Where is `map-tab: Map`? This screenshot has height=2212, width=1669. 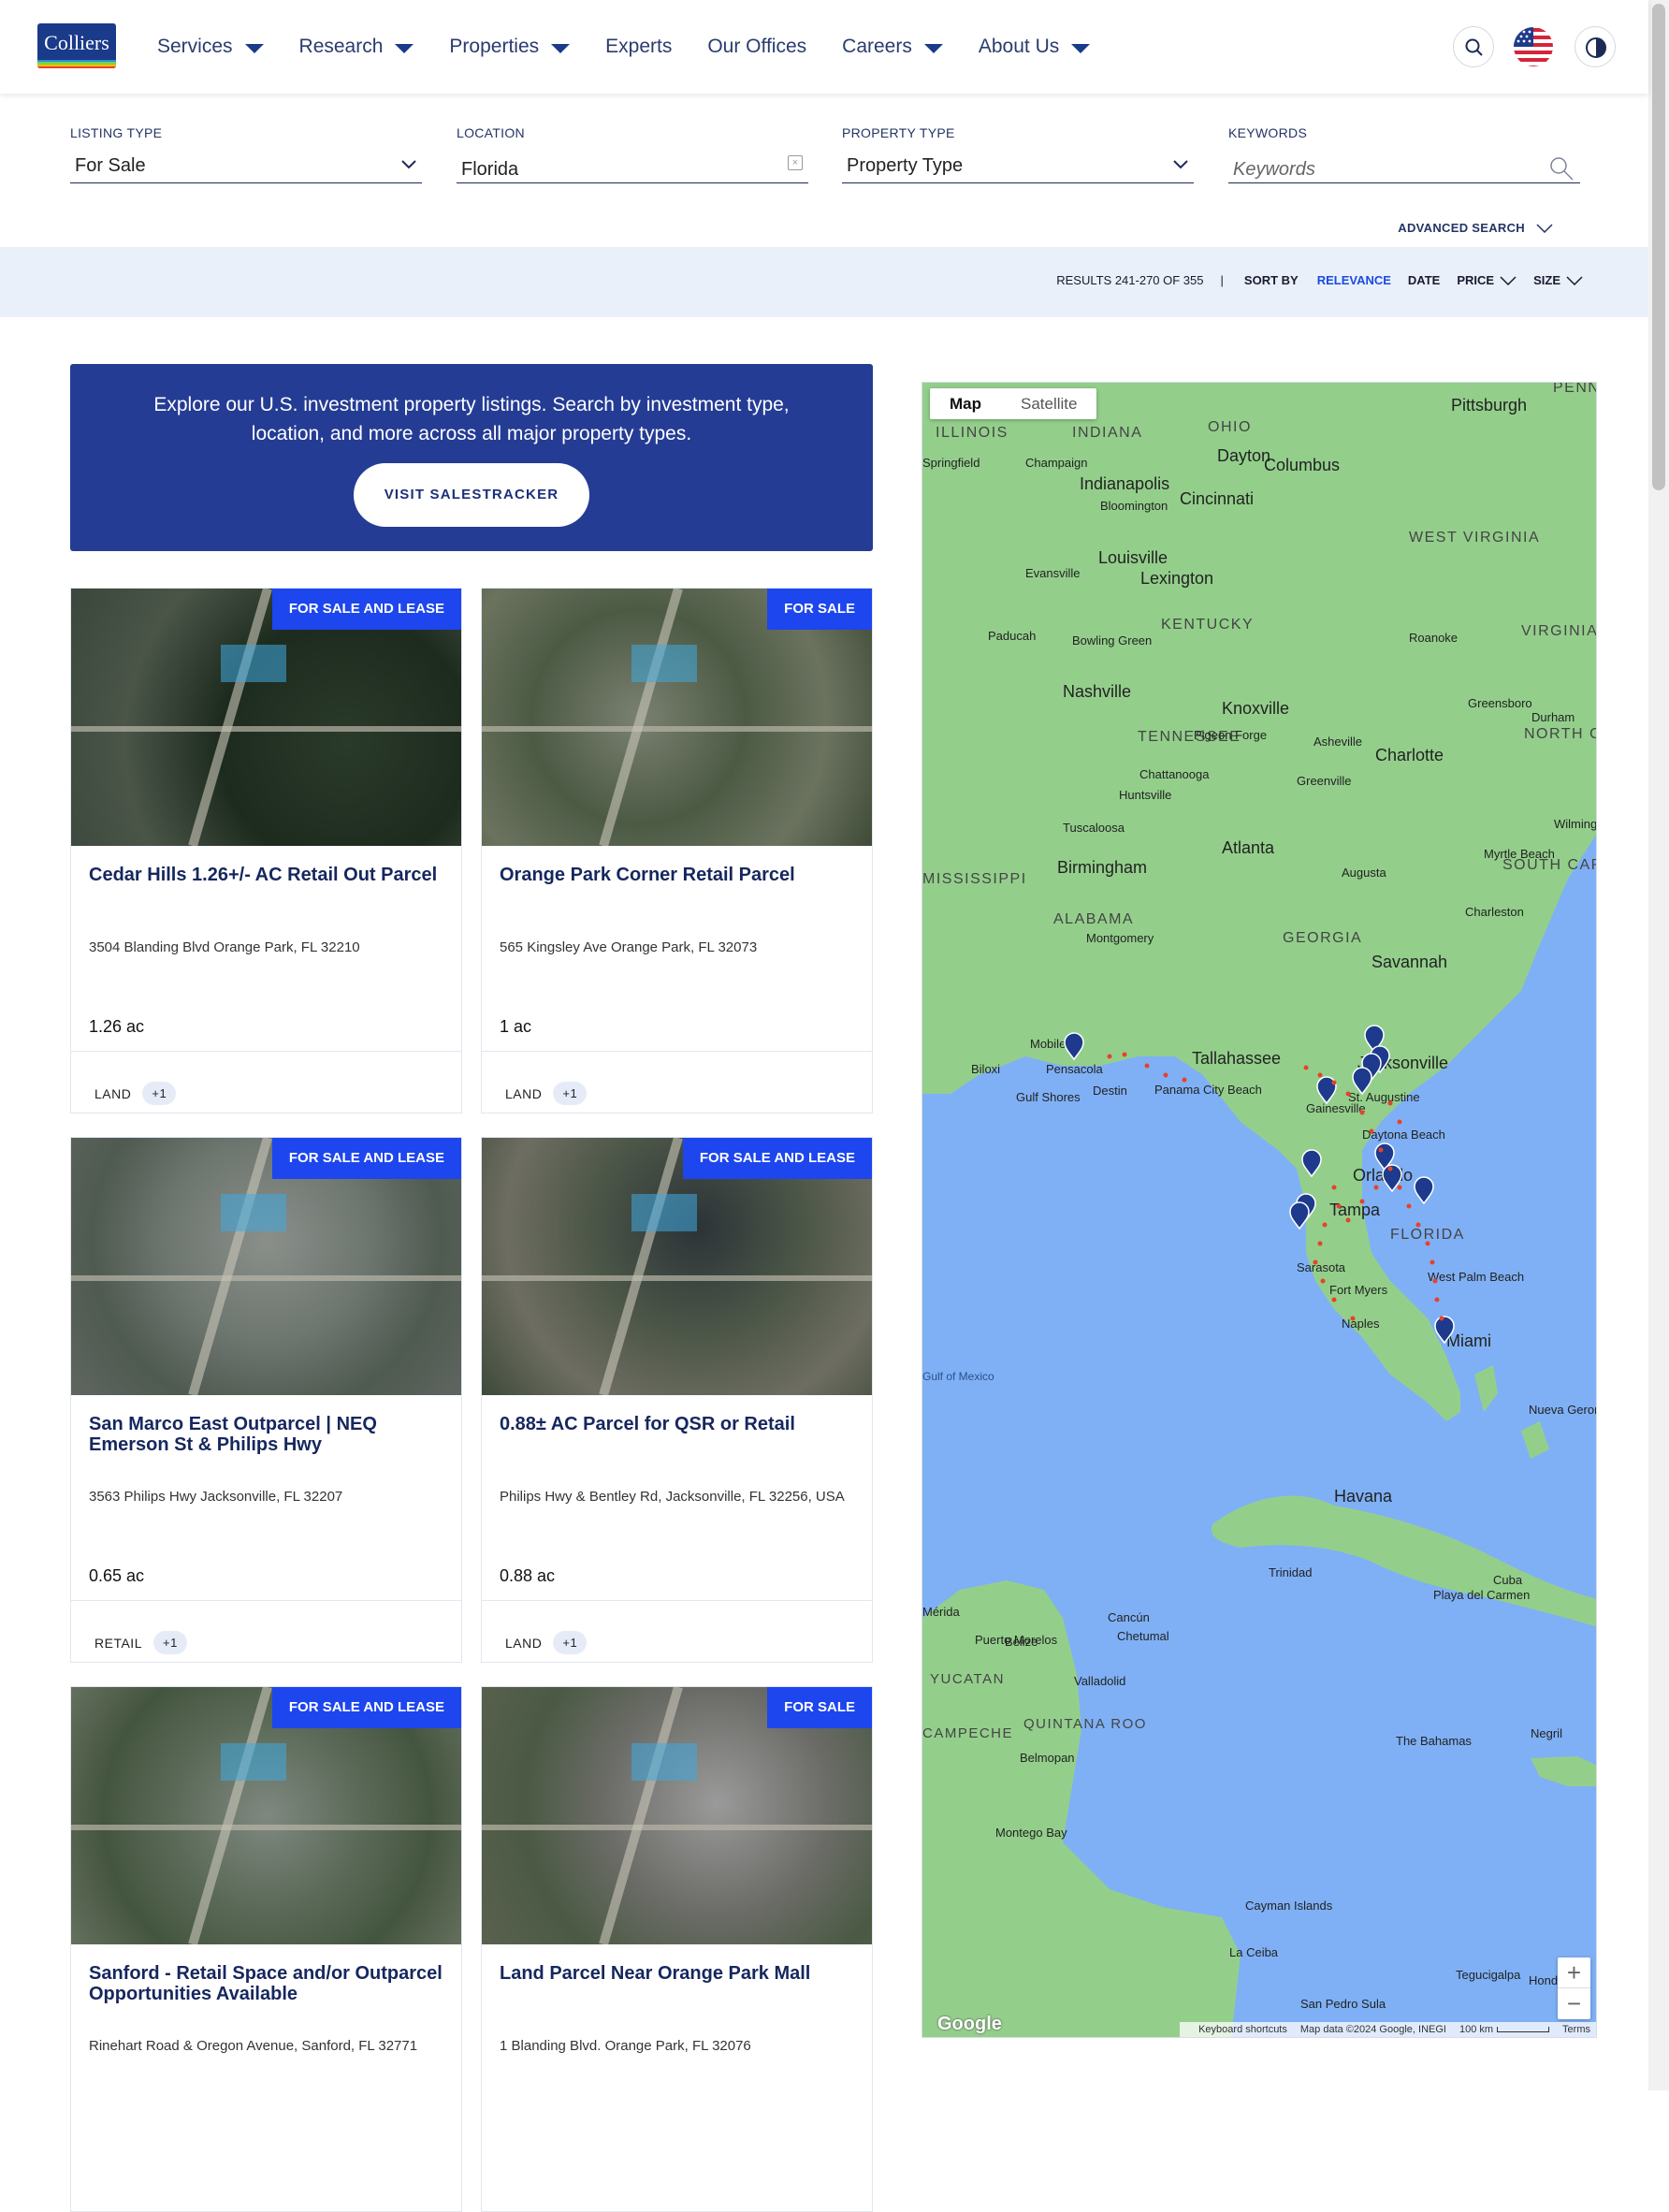
map-tab: Map is located at coordinates (965, 403).